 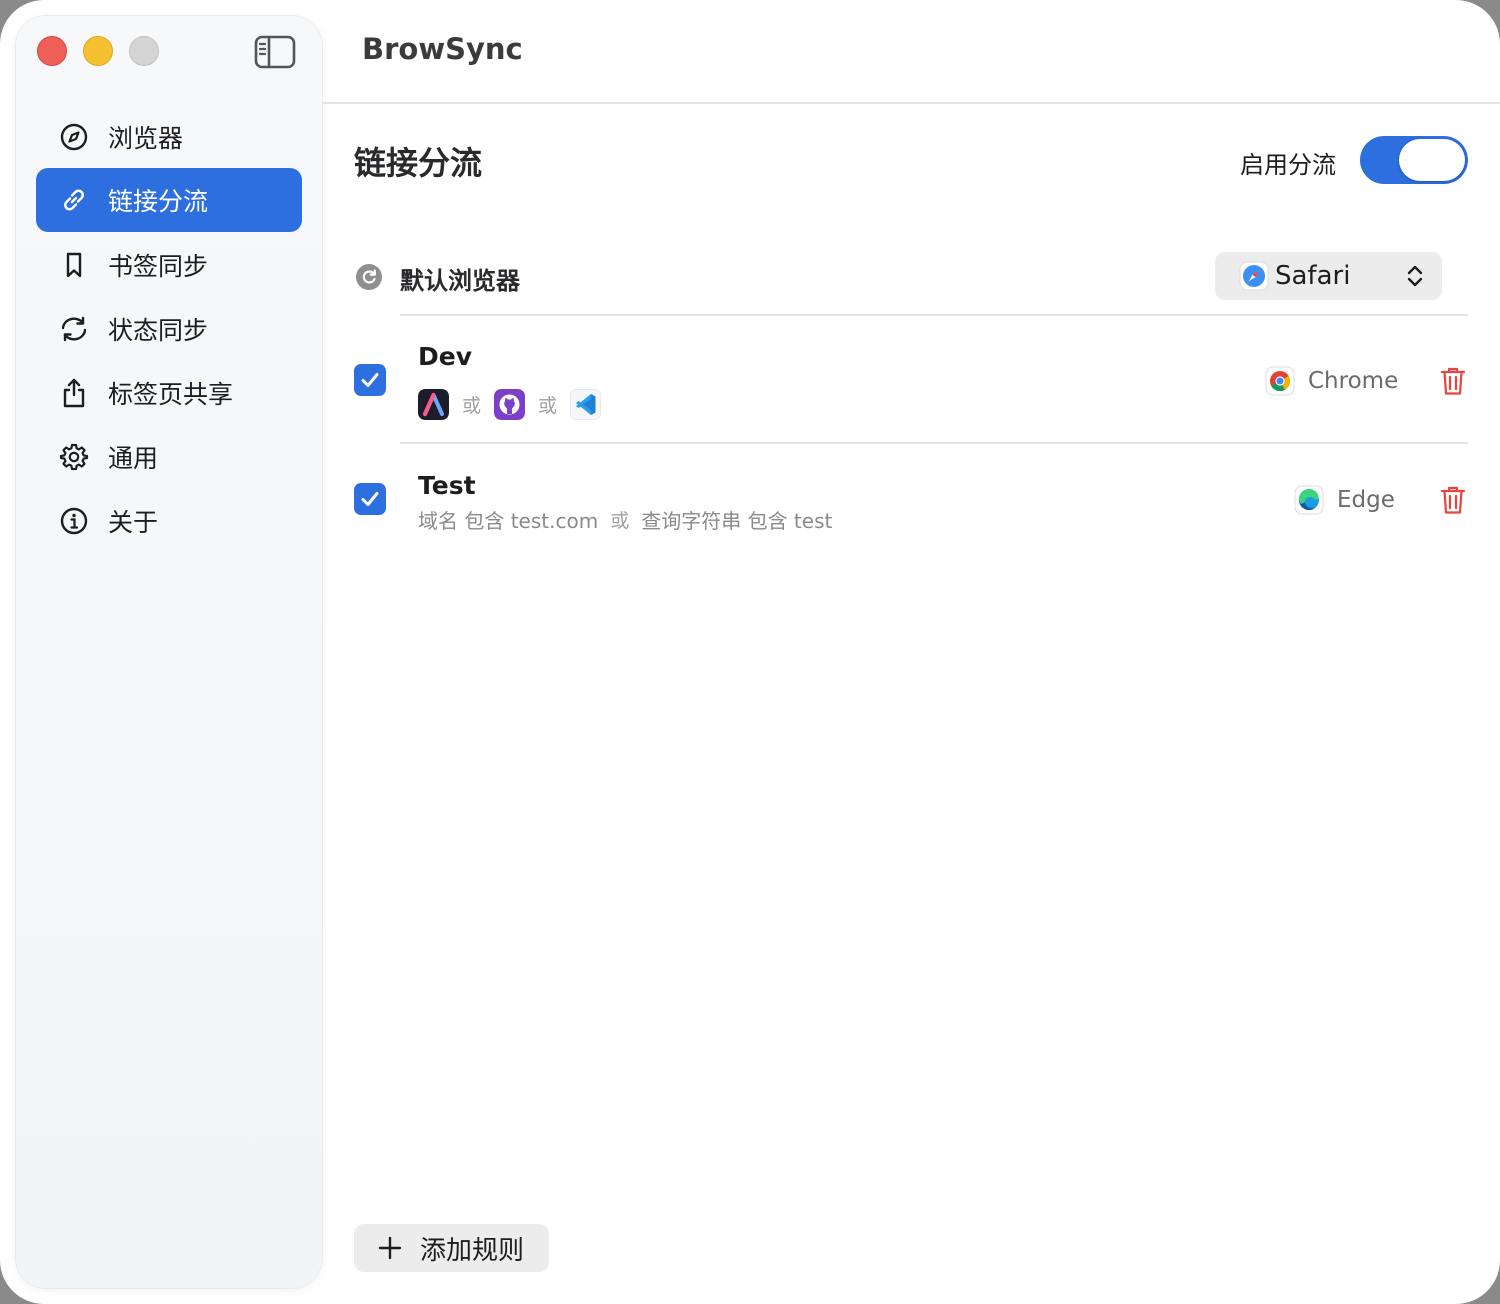 I want to click on bookmark-icon, so click(x=74, y=265).